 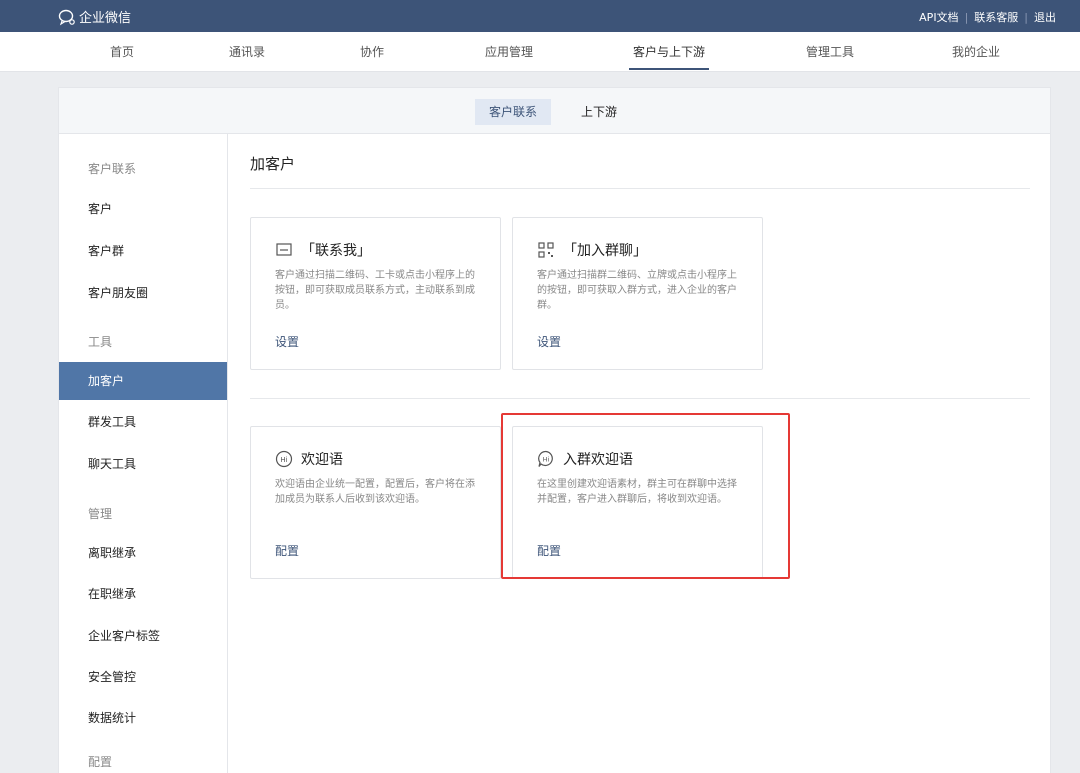 I want to click on sidebar-heading-management: 管理, so click(x=100, y=514).